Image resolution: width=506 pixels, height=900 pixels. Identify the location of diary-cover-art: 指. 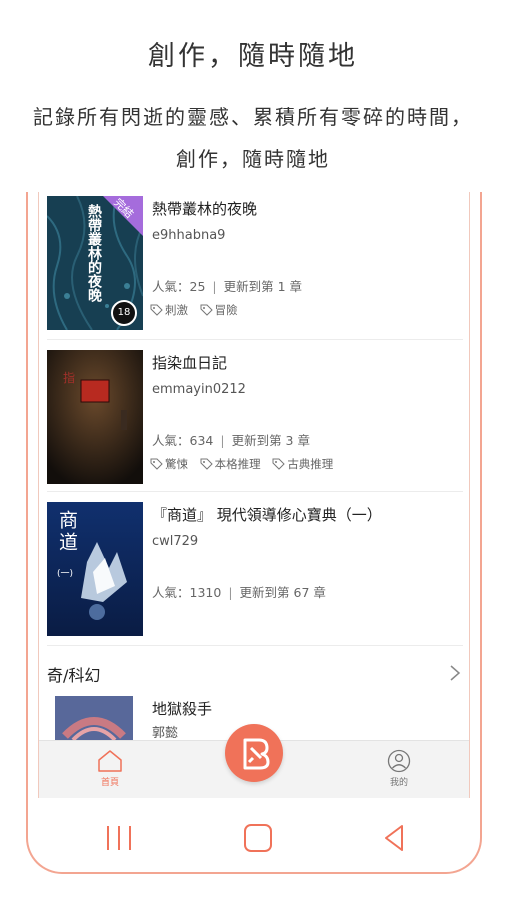
(95, 417).